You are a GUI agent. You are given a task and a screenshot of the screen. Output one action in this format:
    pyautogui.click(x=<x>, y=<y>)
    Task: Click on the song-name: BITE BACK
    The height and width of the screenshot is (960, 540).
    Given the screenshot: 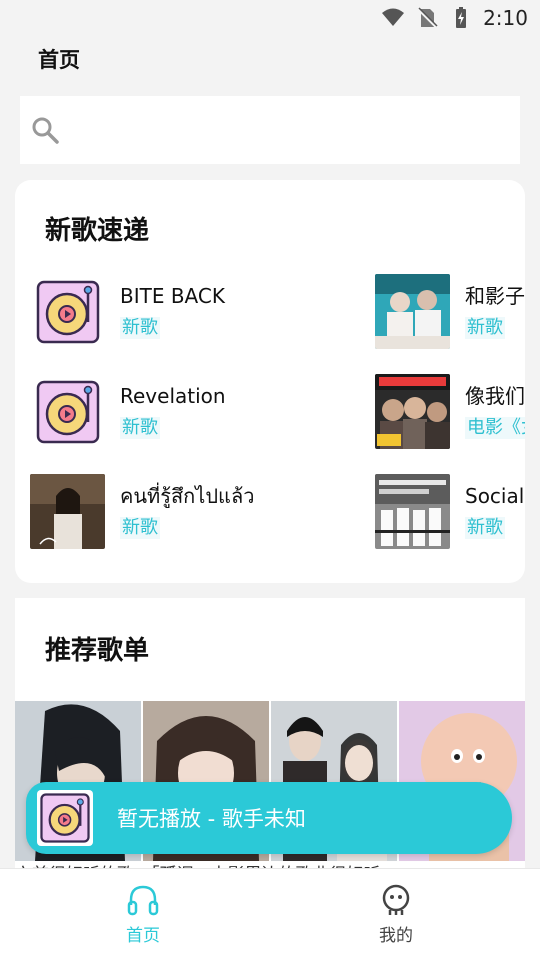 What is the action you would take?
    pyautogui.click(x=172, y=296)
    